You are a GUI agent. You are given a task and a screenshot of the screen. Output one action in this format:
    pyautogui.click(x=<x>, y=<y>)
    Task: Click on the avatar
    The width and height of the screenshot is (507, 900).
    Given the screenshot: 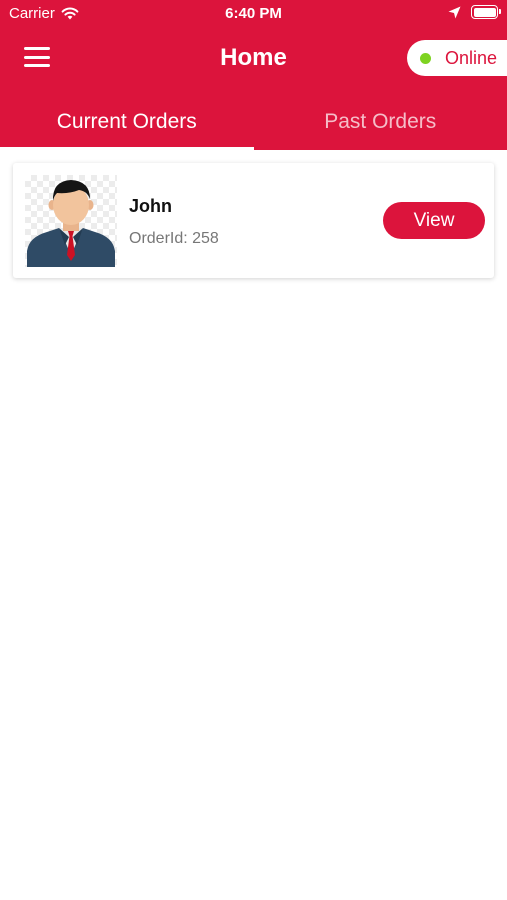 What is the action you would take?
    pyautogui.click(x=71, y=221)
    